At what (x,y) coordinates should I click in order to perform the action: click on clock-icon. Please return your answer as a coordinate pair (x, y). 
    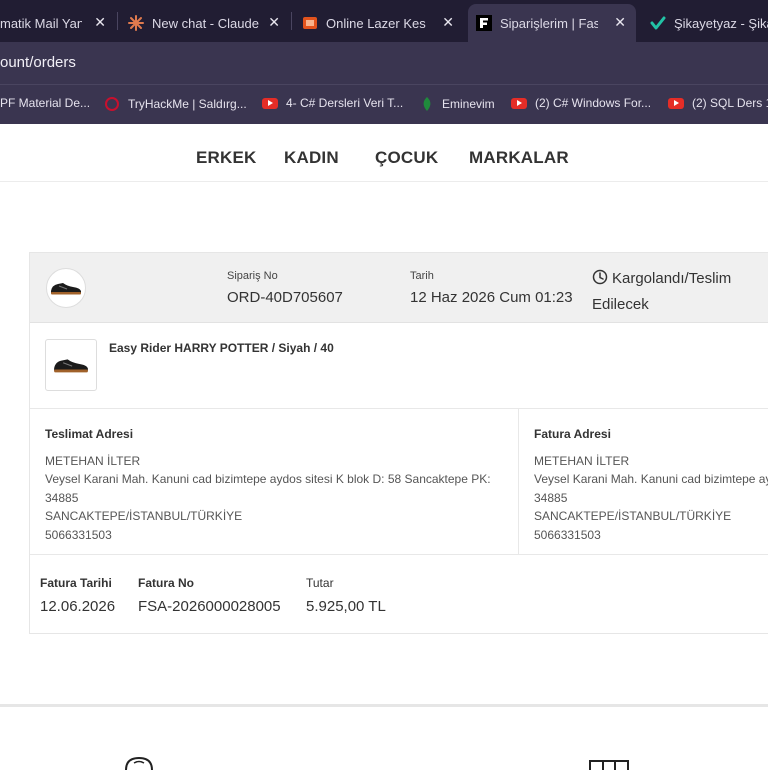
    Looking at the image, I should click on (600, 281).